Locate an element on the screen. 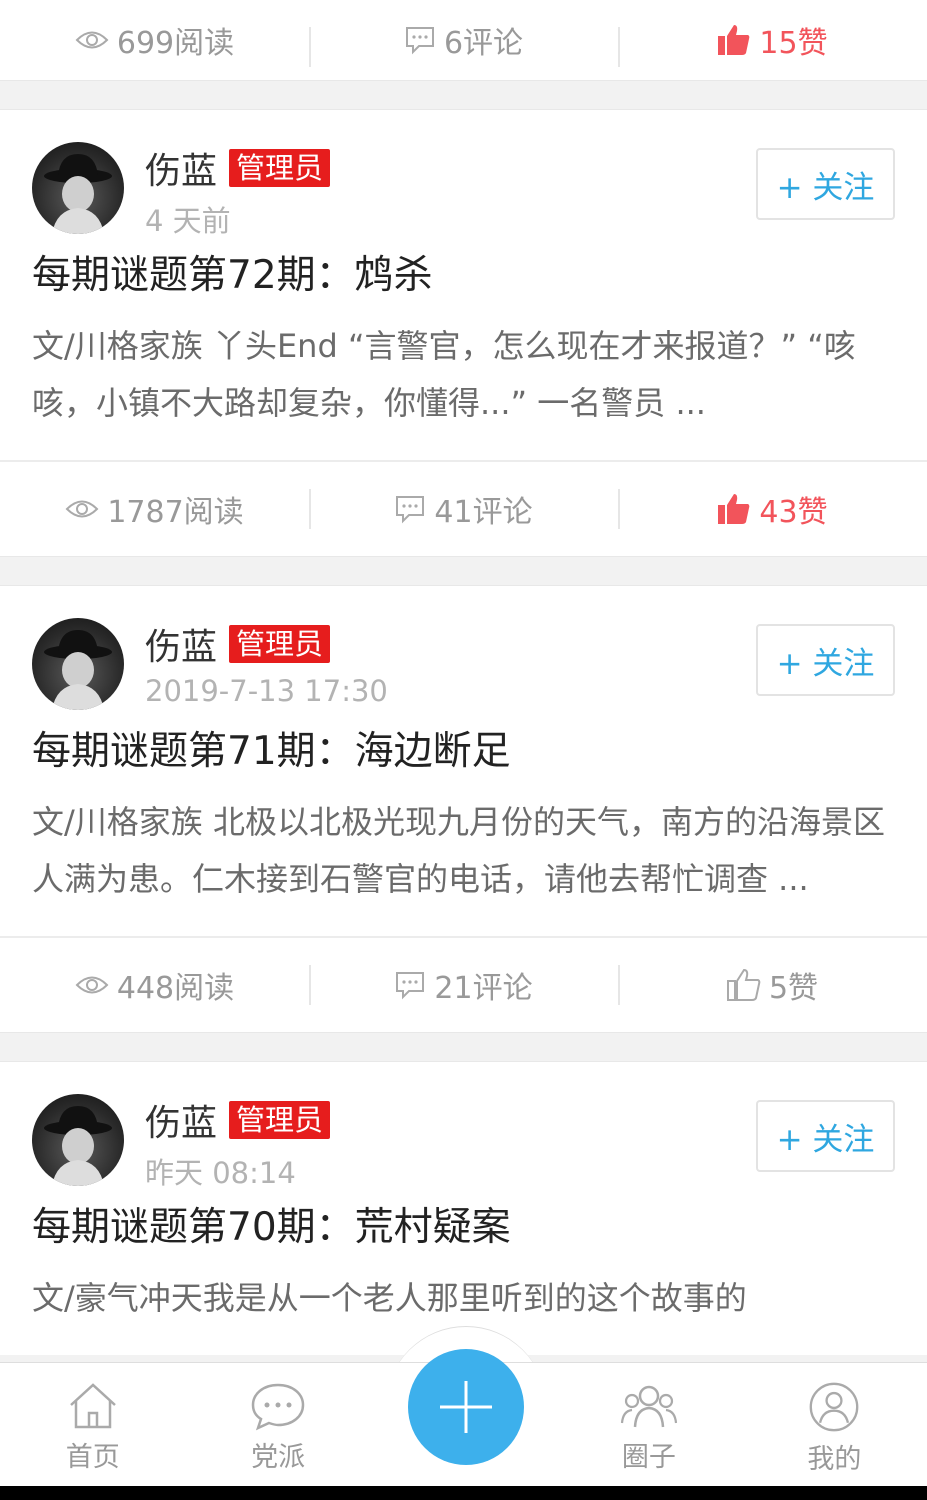  views-stat: 1787阅读 is located at coordinates (154, 509).